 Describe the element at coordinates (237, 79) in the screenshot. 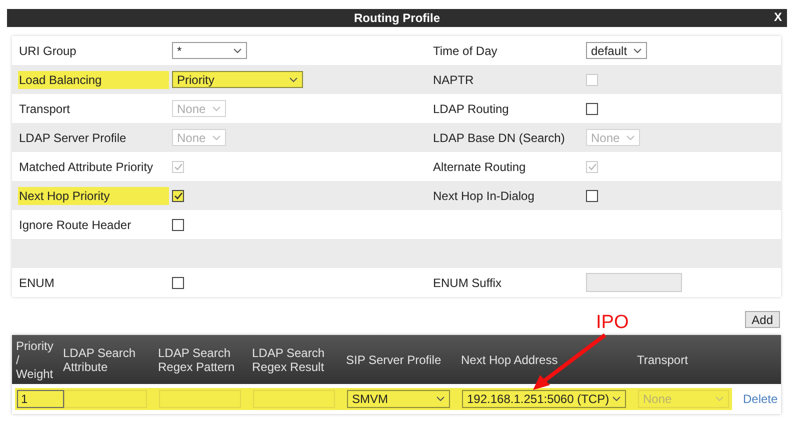

I see `dropdown-select: Priority` at that location.